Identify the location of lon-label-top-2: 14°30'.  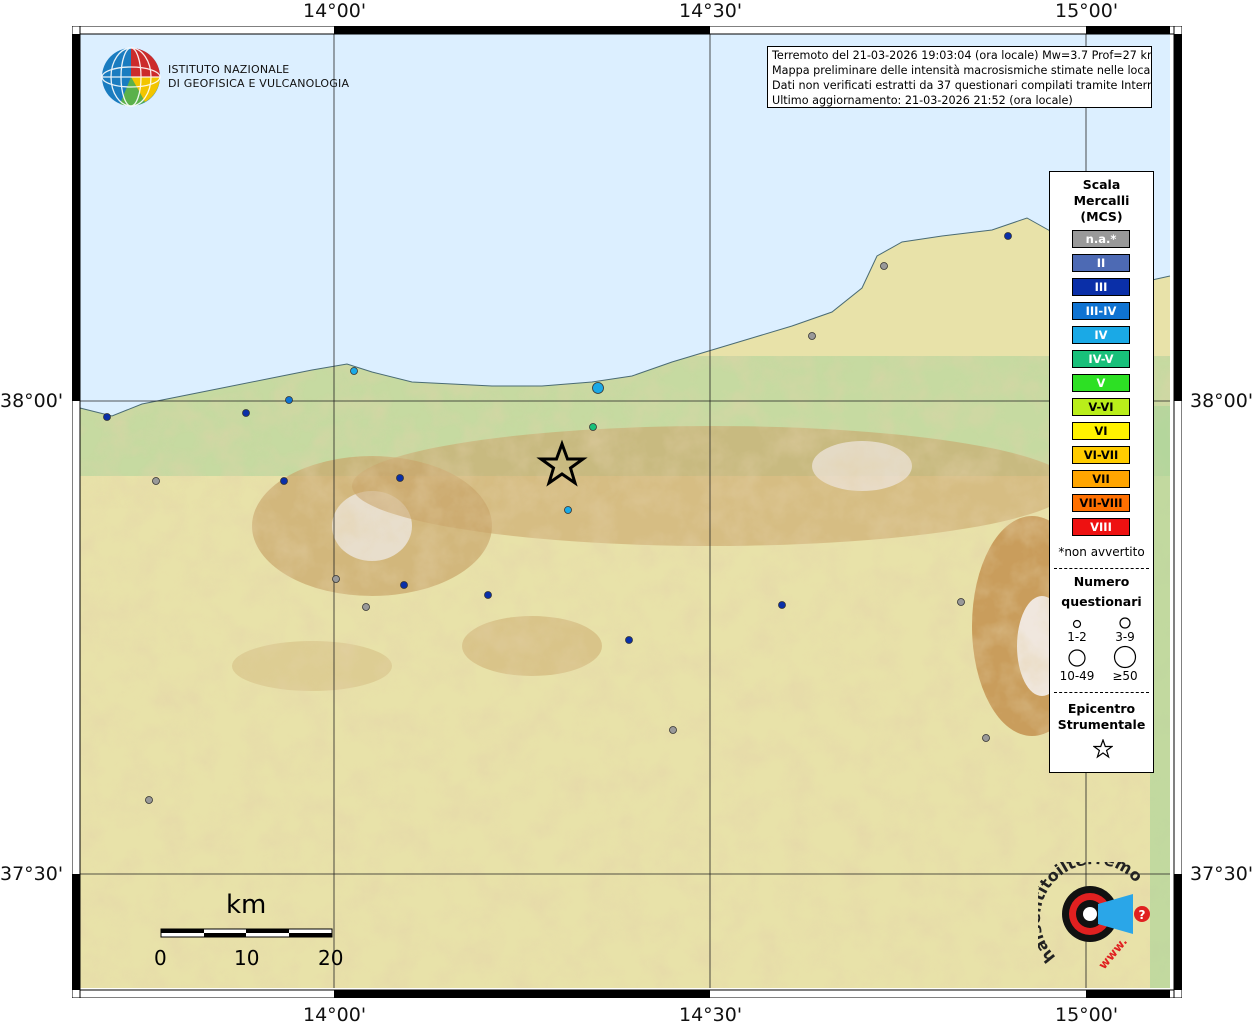
(711, 11).